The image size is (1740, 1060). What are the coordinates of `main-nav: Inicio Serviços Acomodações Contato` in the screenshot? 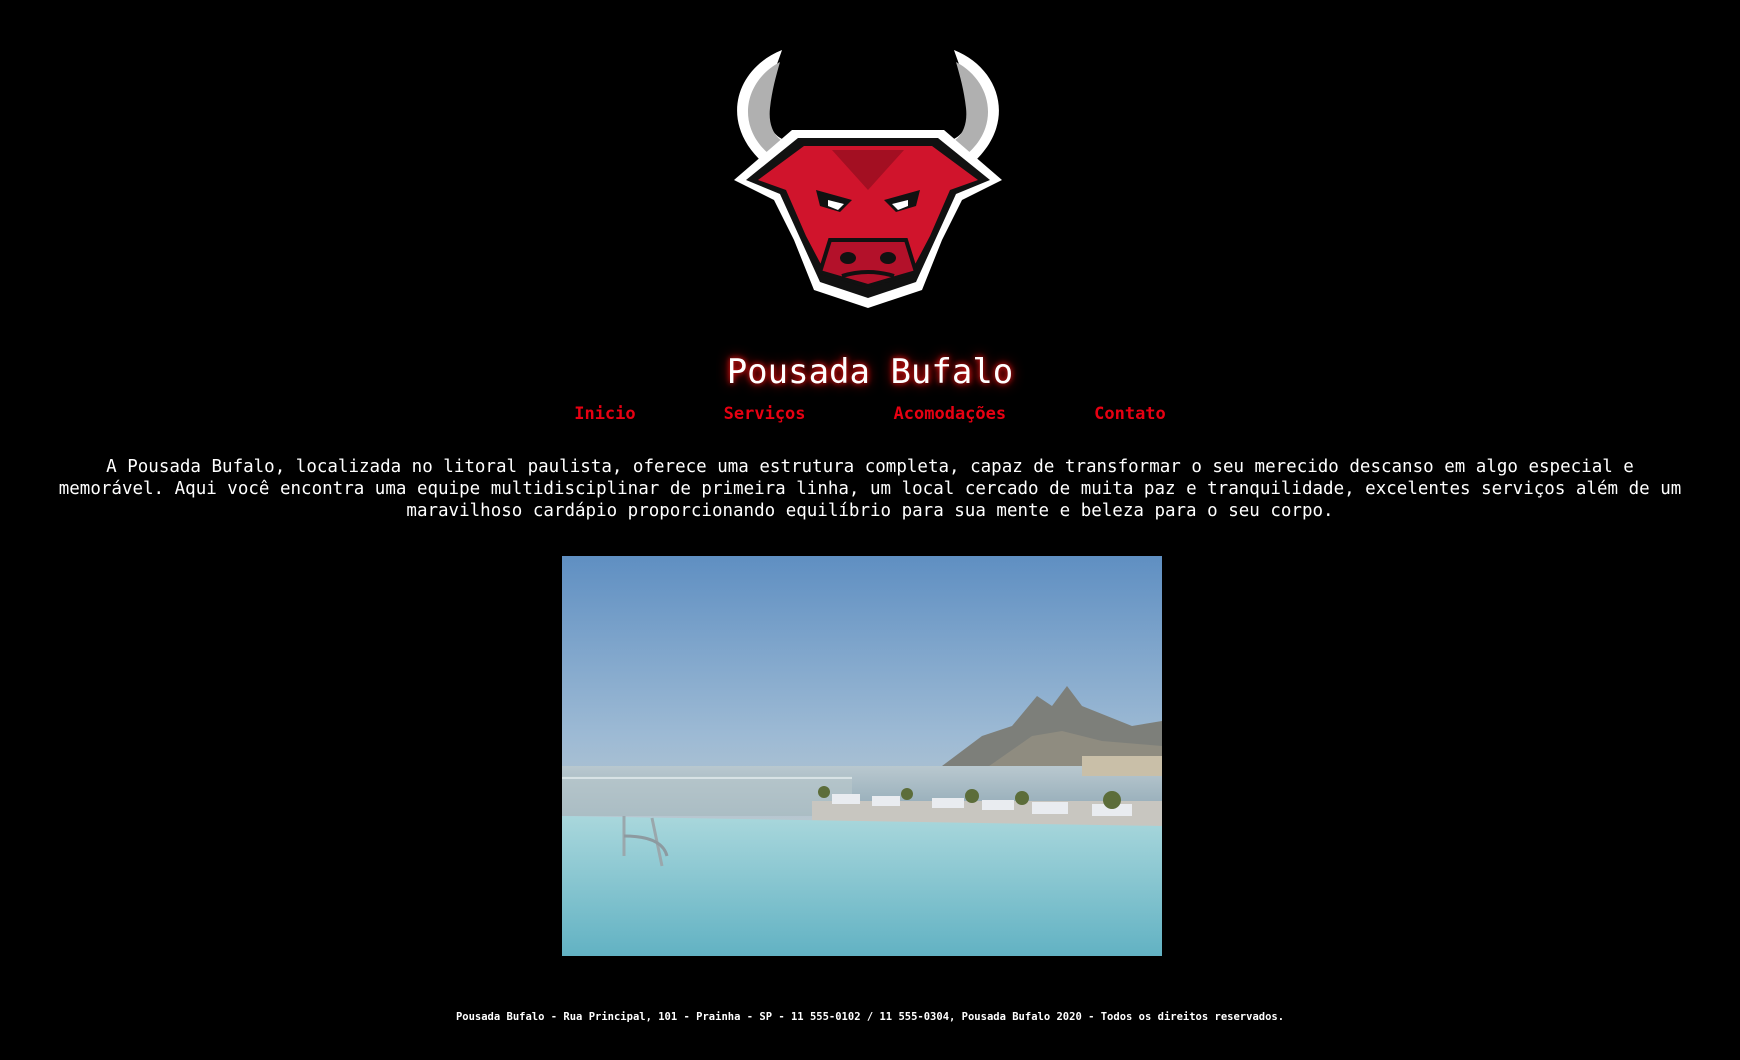 It's located at (870, 414).